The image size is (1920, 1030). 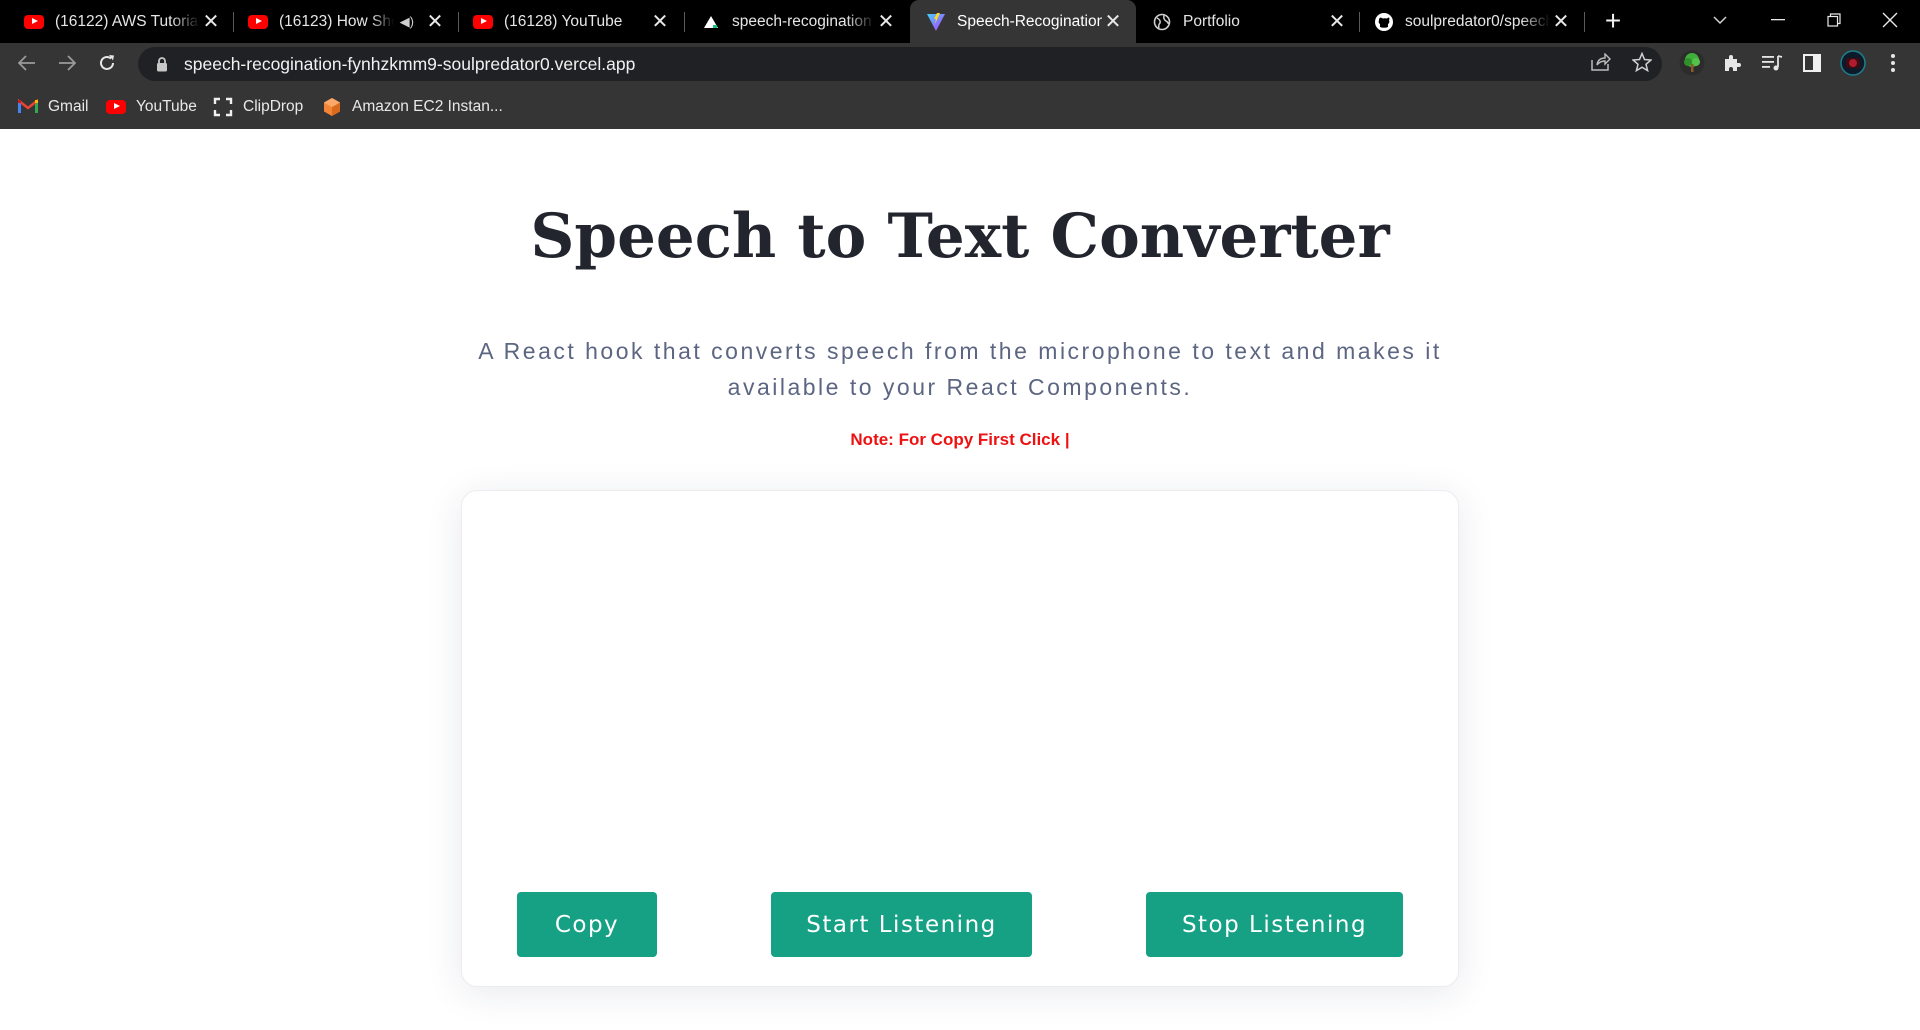 I want to click on tab-github: soulpredator0/speech ✕, so click(x=1471, y=21).